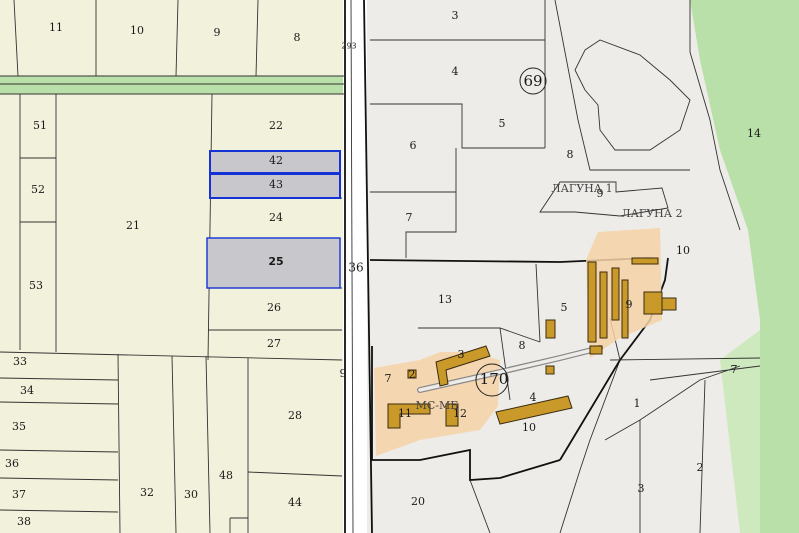 This screenshot has height=533, width=799. I want to click on parcel-label: 37, so click(19, 494).